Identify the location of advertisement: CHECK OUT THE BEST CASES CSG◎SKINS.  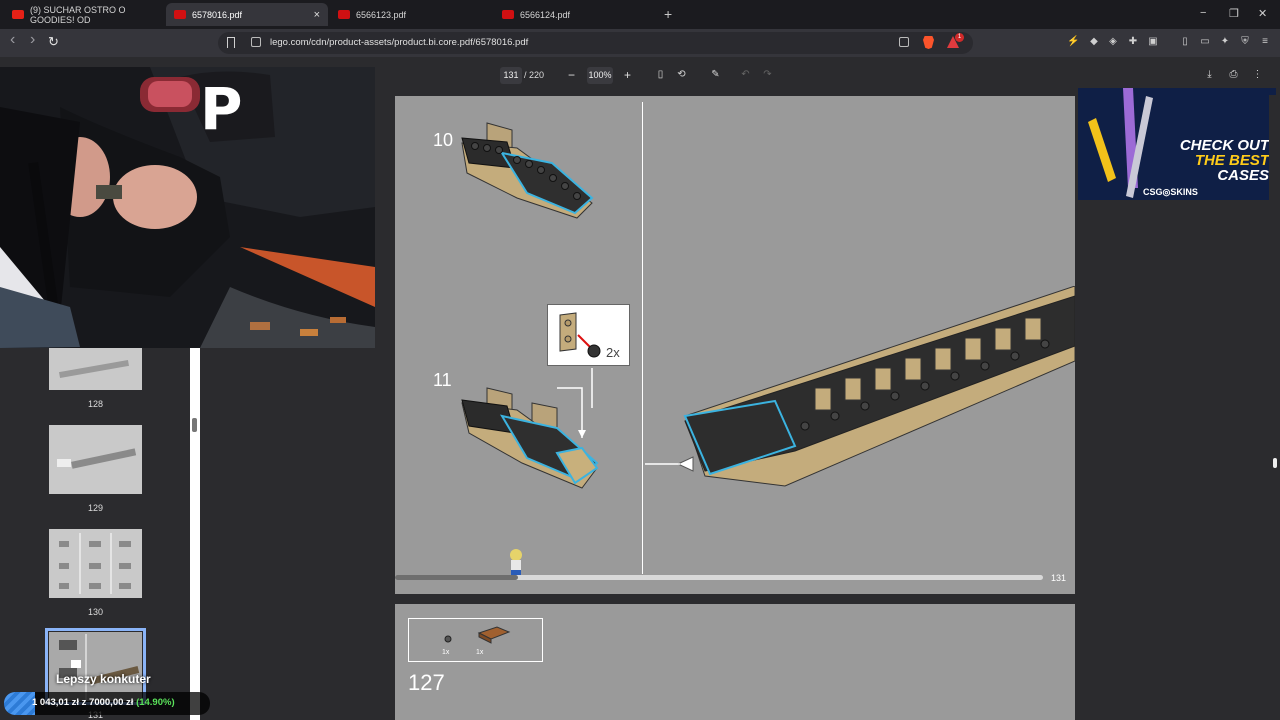
(1177, 144).